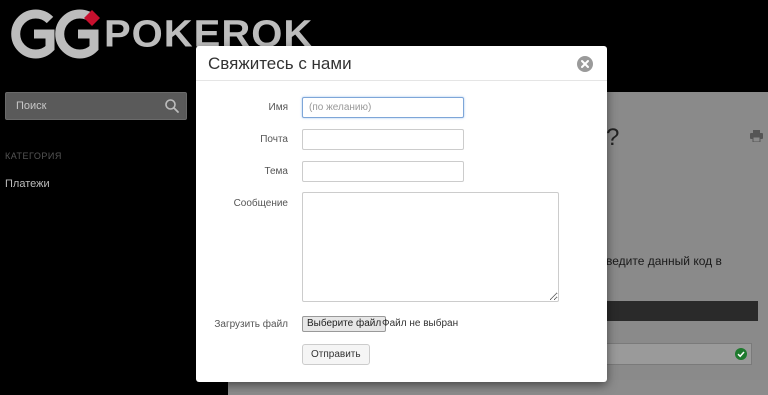  Describe the element at coordinates (401, 63) in the screenshot. I see `modal-header: Свяжитесь с нами` at that location.